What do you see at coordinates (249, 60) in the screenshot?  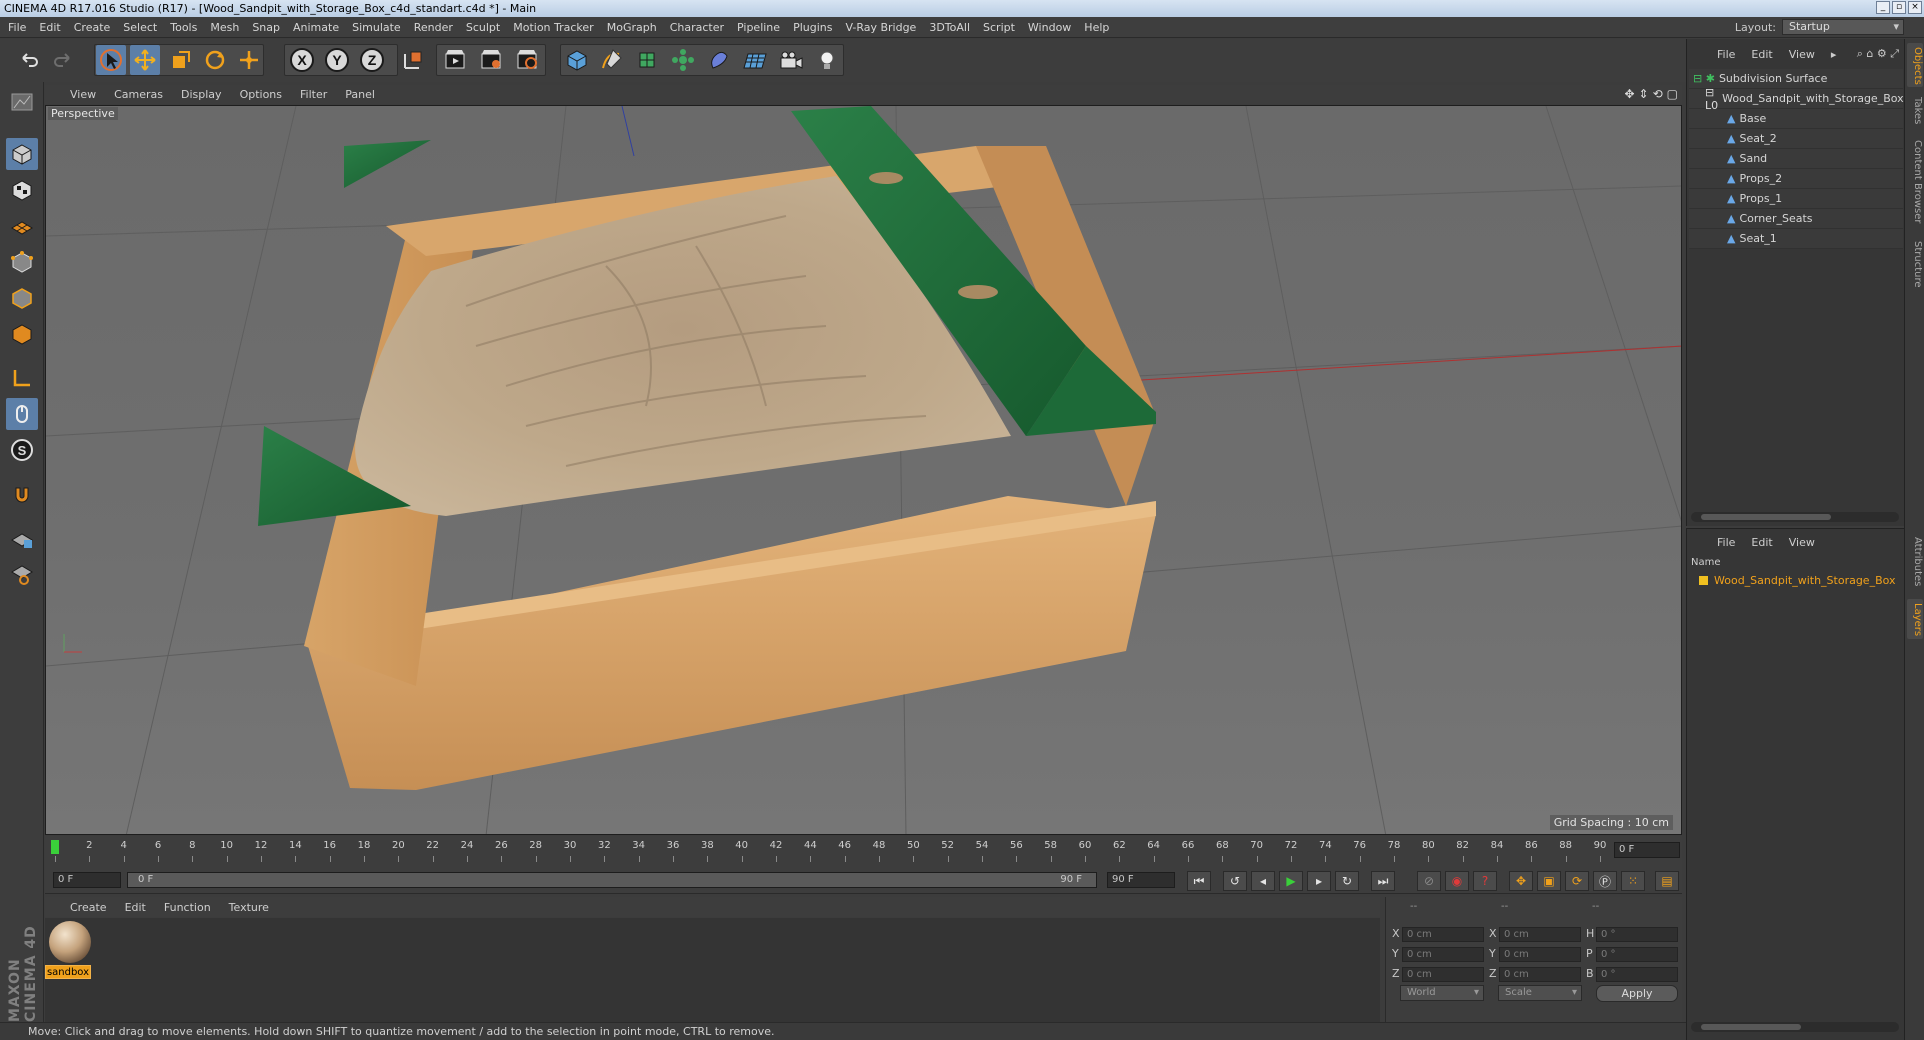 I see `last-tool-icon` at bounding box center [249, 60].